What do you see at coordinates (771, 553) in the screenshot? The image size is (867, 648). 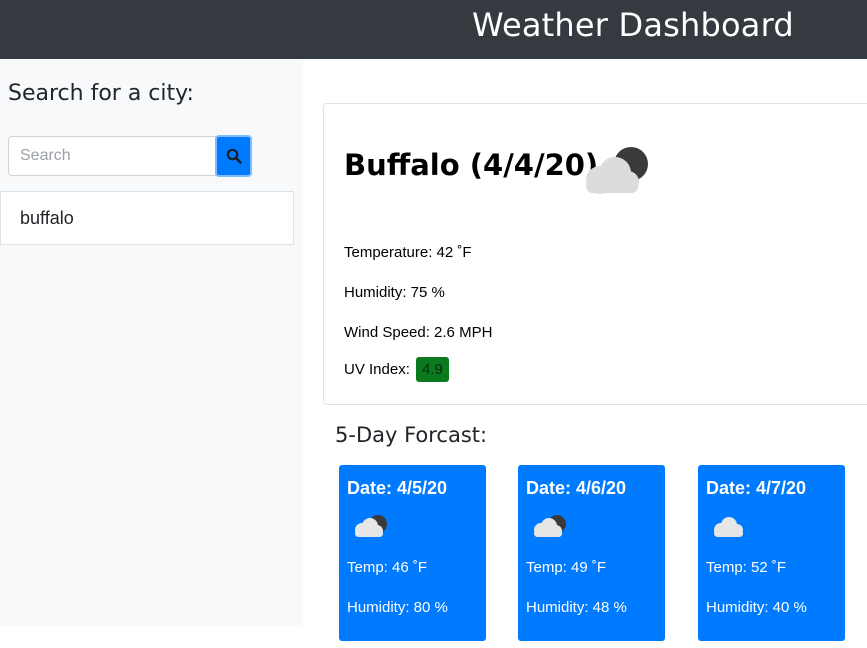 I see `forecast-card: Date: 4/7/20 Temp: 52 ˚F Humidity: 40 %` at bounding box center [771, 553].